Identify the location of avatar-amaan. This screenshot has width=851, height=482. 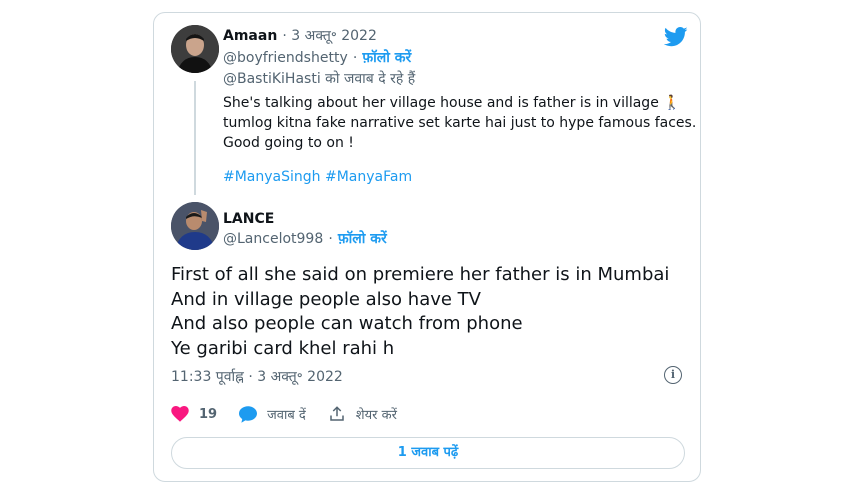
(195, 49).